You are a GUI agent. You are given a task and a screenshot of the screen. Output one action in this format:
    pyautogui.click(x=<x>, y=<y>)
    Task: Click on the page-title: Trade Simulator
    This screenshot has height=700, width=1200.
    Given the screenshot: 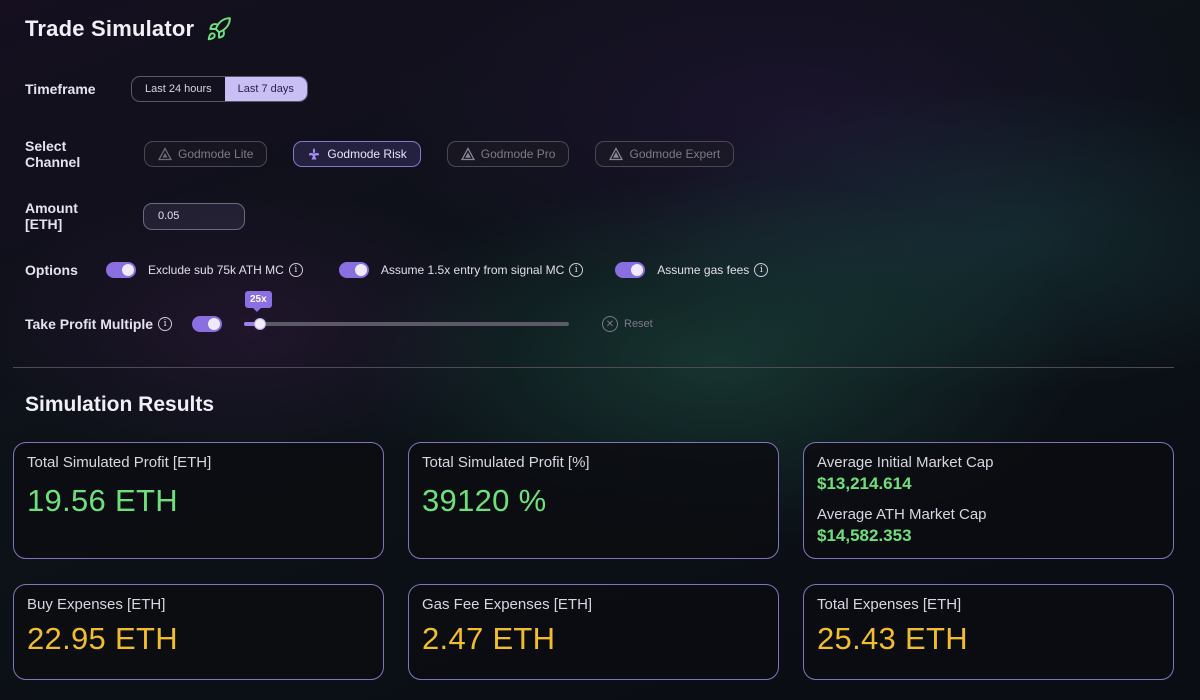 What is the action you would take?
    pyautogui.click(x=110, y=28)
    